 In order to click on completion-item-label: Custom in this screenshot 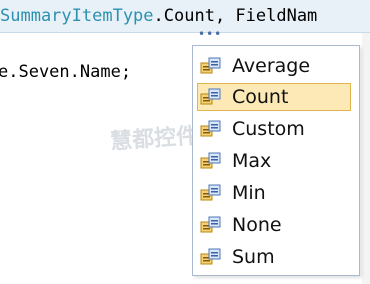, I will do `click(268, 129)`.